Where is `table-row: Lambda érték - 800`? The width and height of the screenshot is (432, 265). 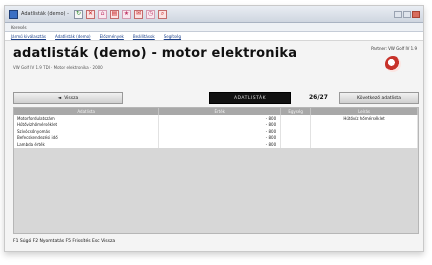
table-row: Lambda érték - 800 is located at coordinates (216, 144).